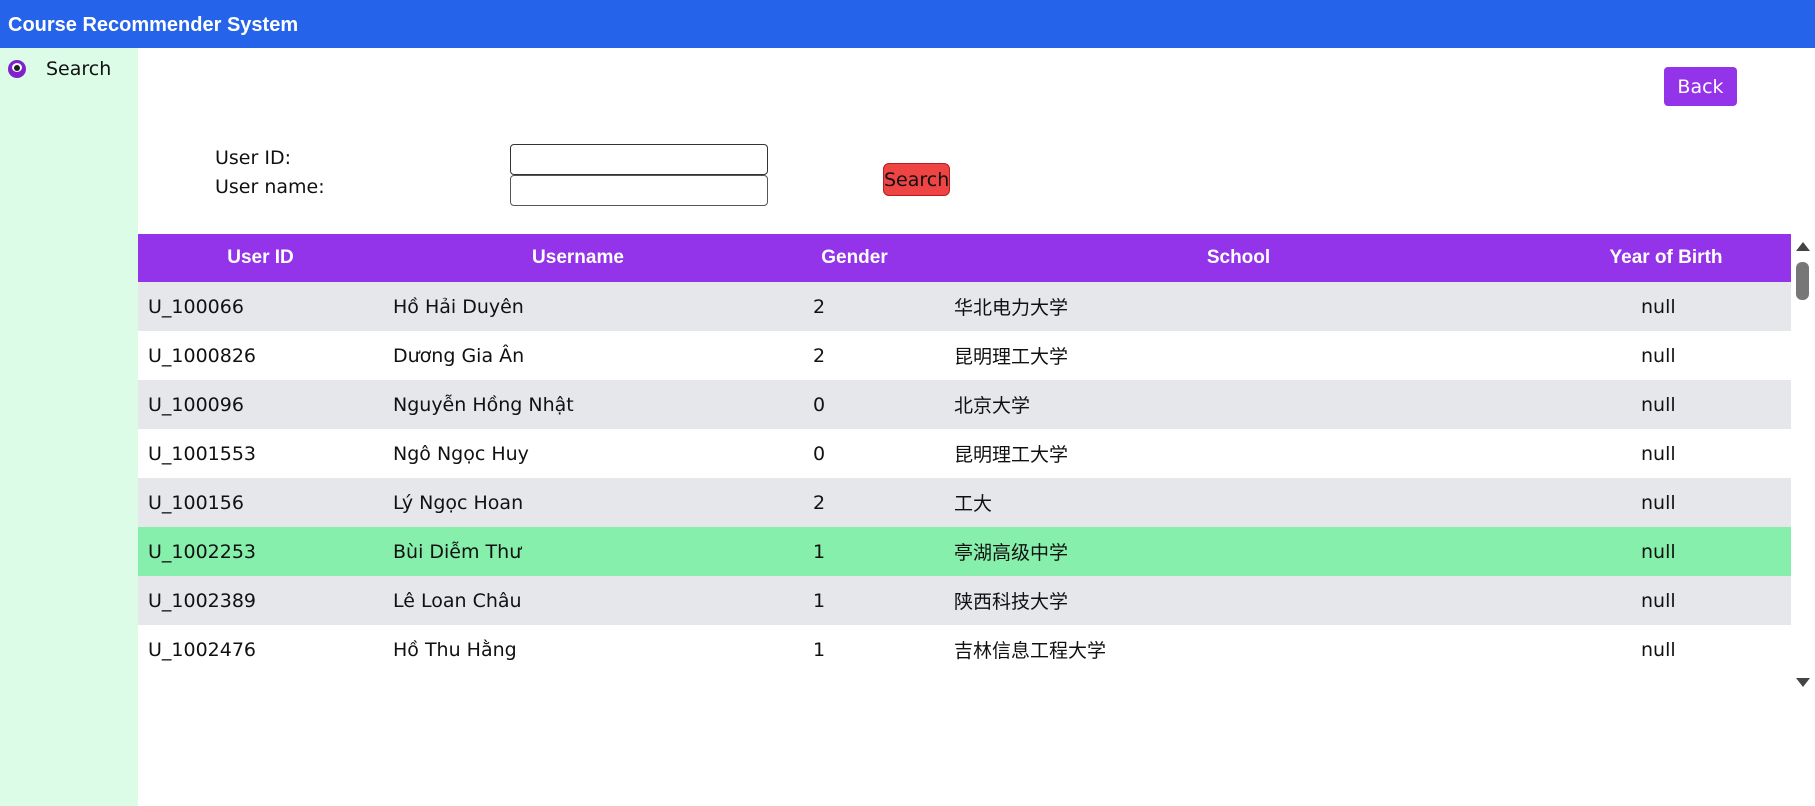 Image resolution: width=1815 pixels, height=806 pixels. I want to click on sidebar-item-label: Search, so click(79, 69).